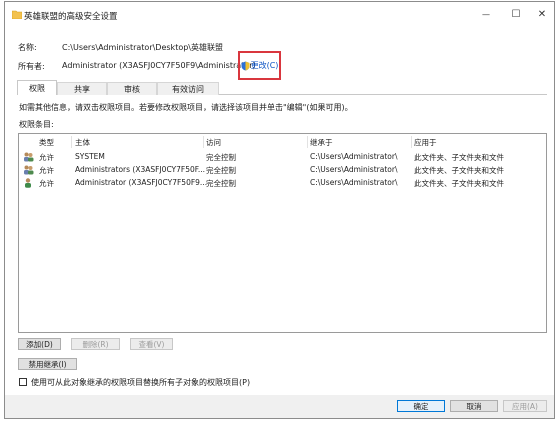  I want to click on name-label: 名称:, so click(27, 47).